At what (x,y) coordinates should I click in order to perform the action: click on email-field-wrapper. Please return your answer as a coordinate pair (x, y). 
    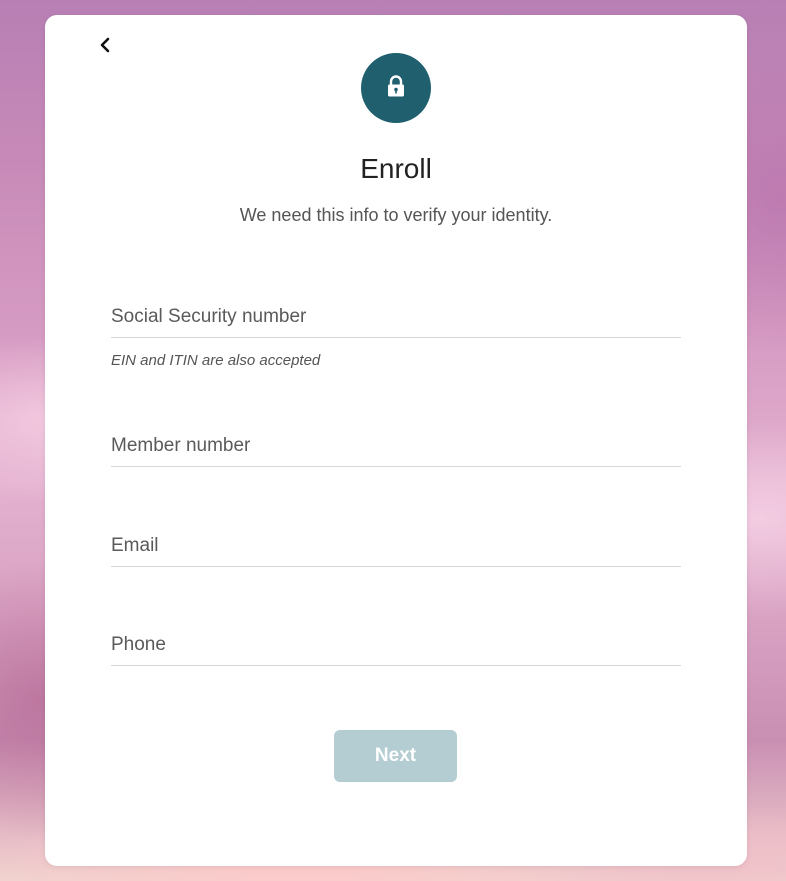
    Looking at the image, I should click on (396, 547).